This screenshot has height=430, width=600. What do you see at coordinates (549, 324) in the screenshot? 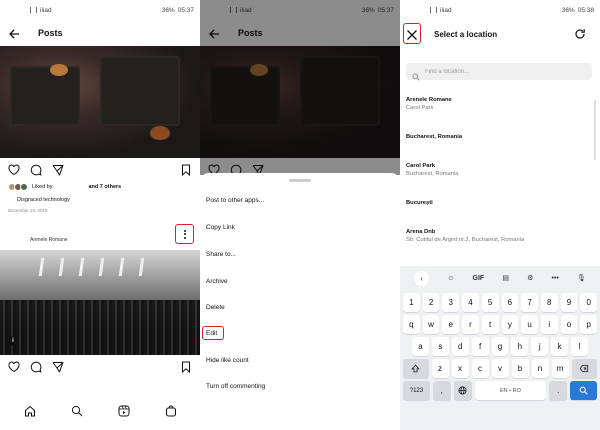
I see `key-i: i` at bounding box center [549, 324].